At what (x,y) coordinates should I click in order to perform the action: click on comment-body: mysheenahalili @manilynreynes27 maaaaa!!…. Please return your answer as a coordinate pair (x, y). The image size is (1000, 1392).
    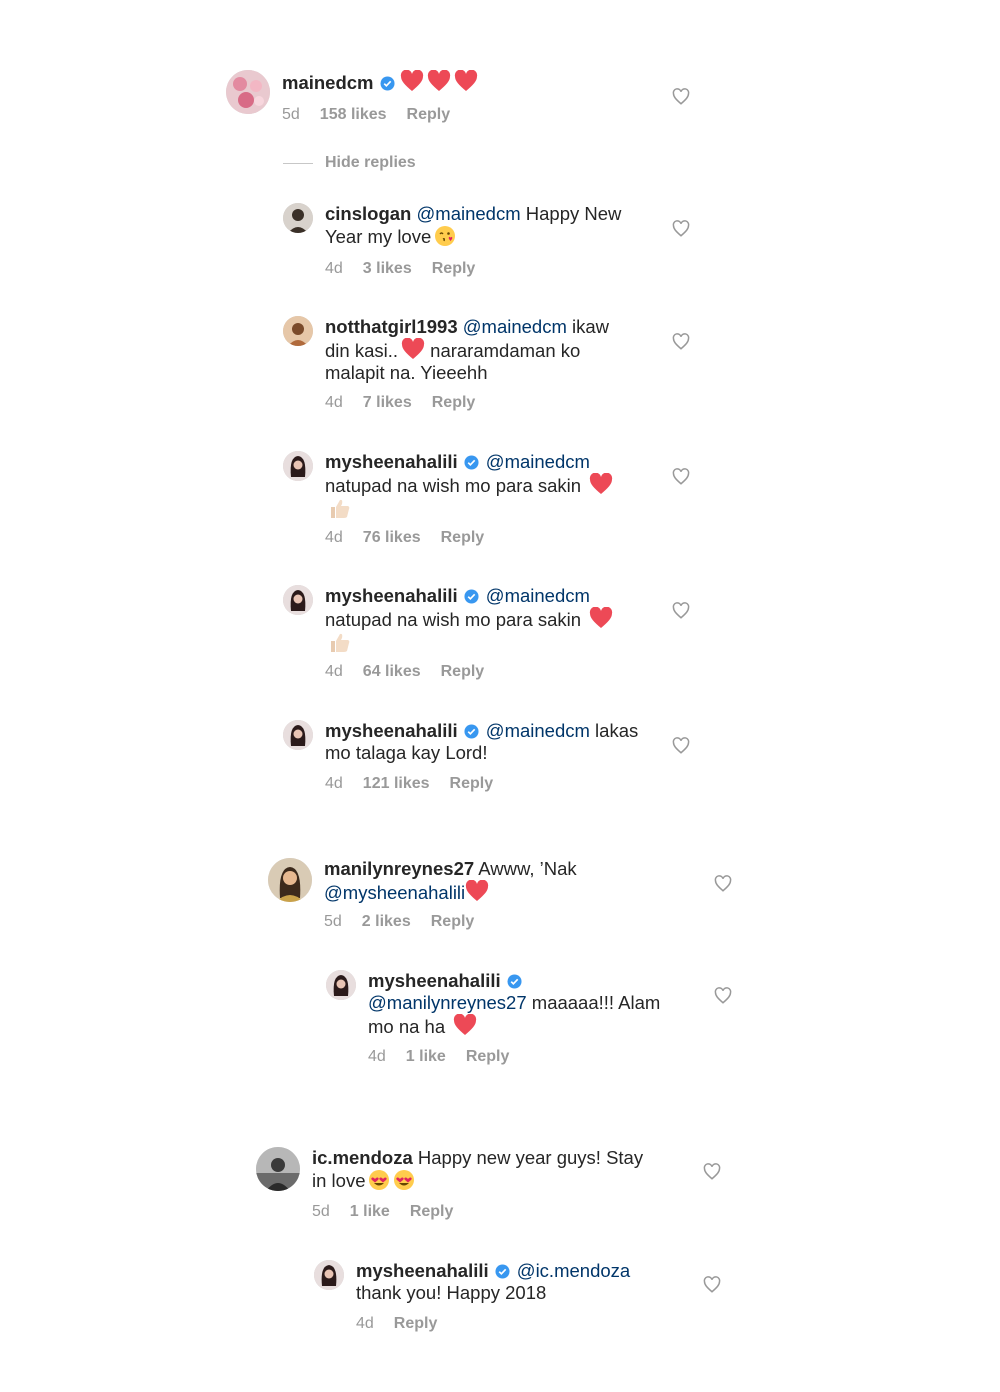
    Looking at the image, I should click on (528, 1004).